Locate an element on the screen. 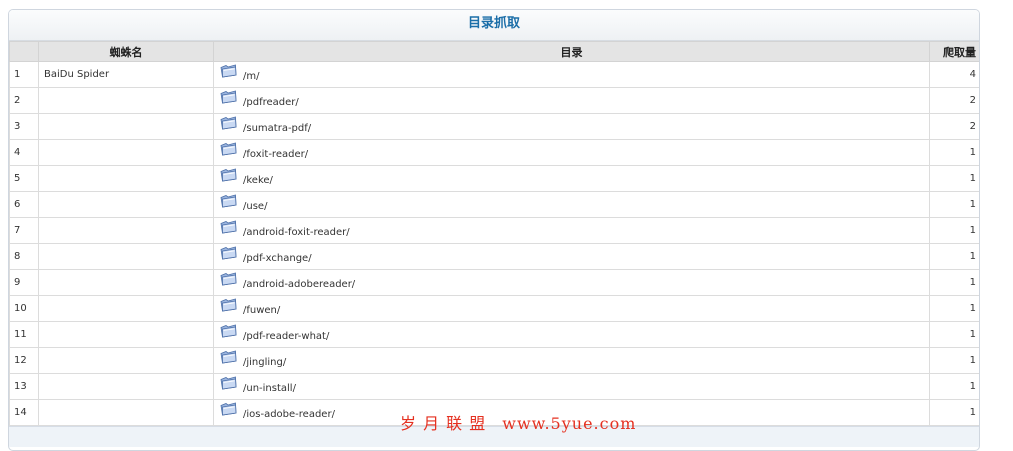 This screenshot has height=451, width=1013. row-directory-path: /jingling/ is located at coordinates (264, 362).